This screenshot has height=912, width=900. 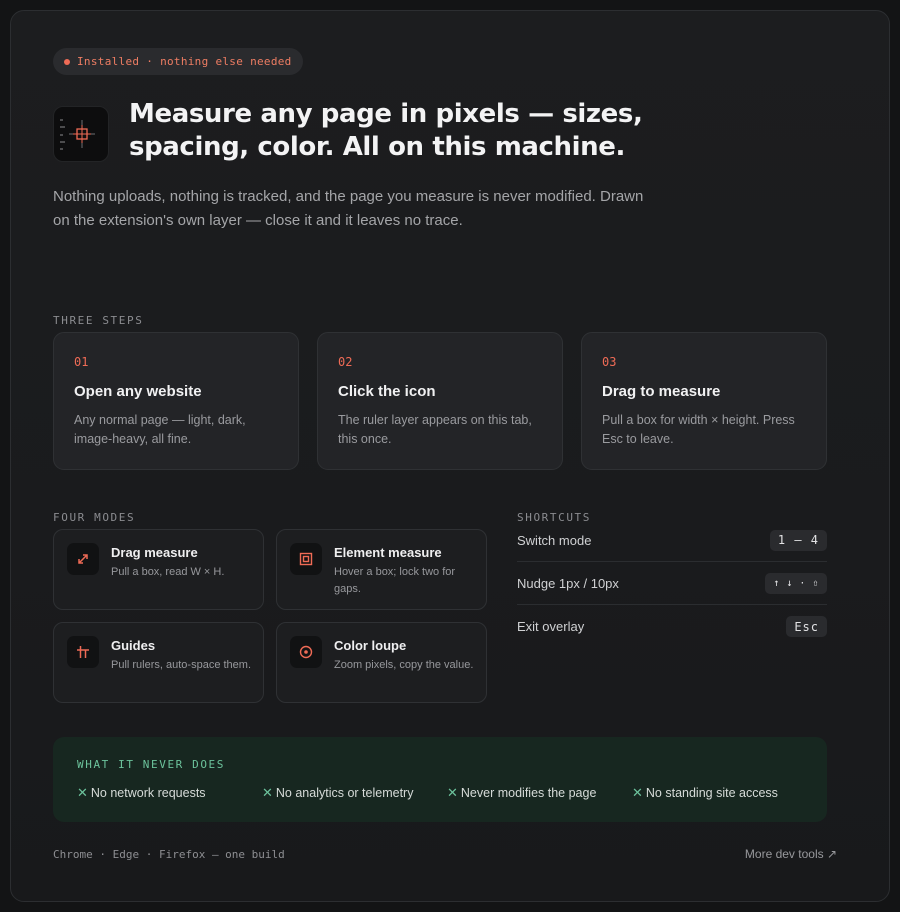 What do you see at coordinates (528, 793) in the screenshot?
I see `never-item-label: Never modifies the page` at bounding box center [528, 793].